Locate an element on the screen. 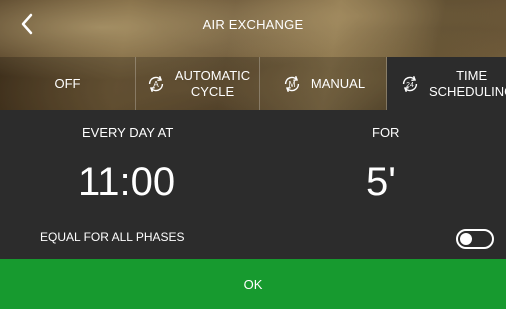 This screenshot has height=309, width=506. tab-automatic-cycle-label-line1: AUTOMATIC is located at coordinates (212, 75).